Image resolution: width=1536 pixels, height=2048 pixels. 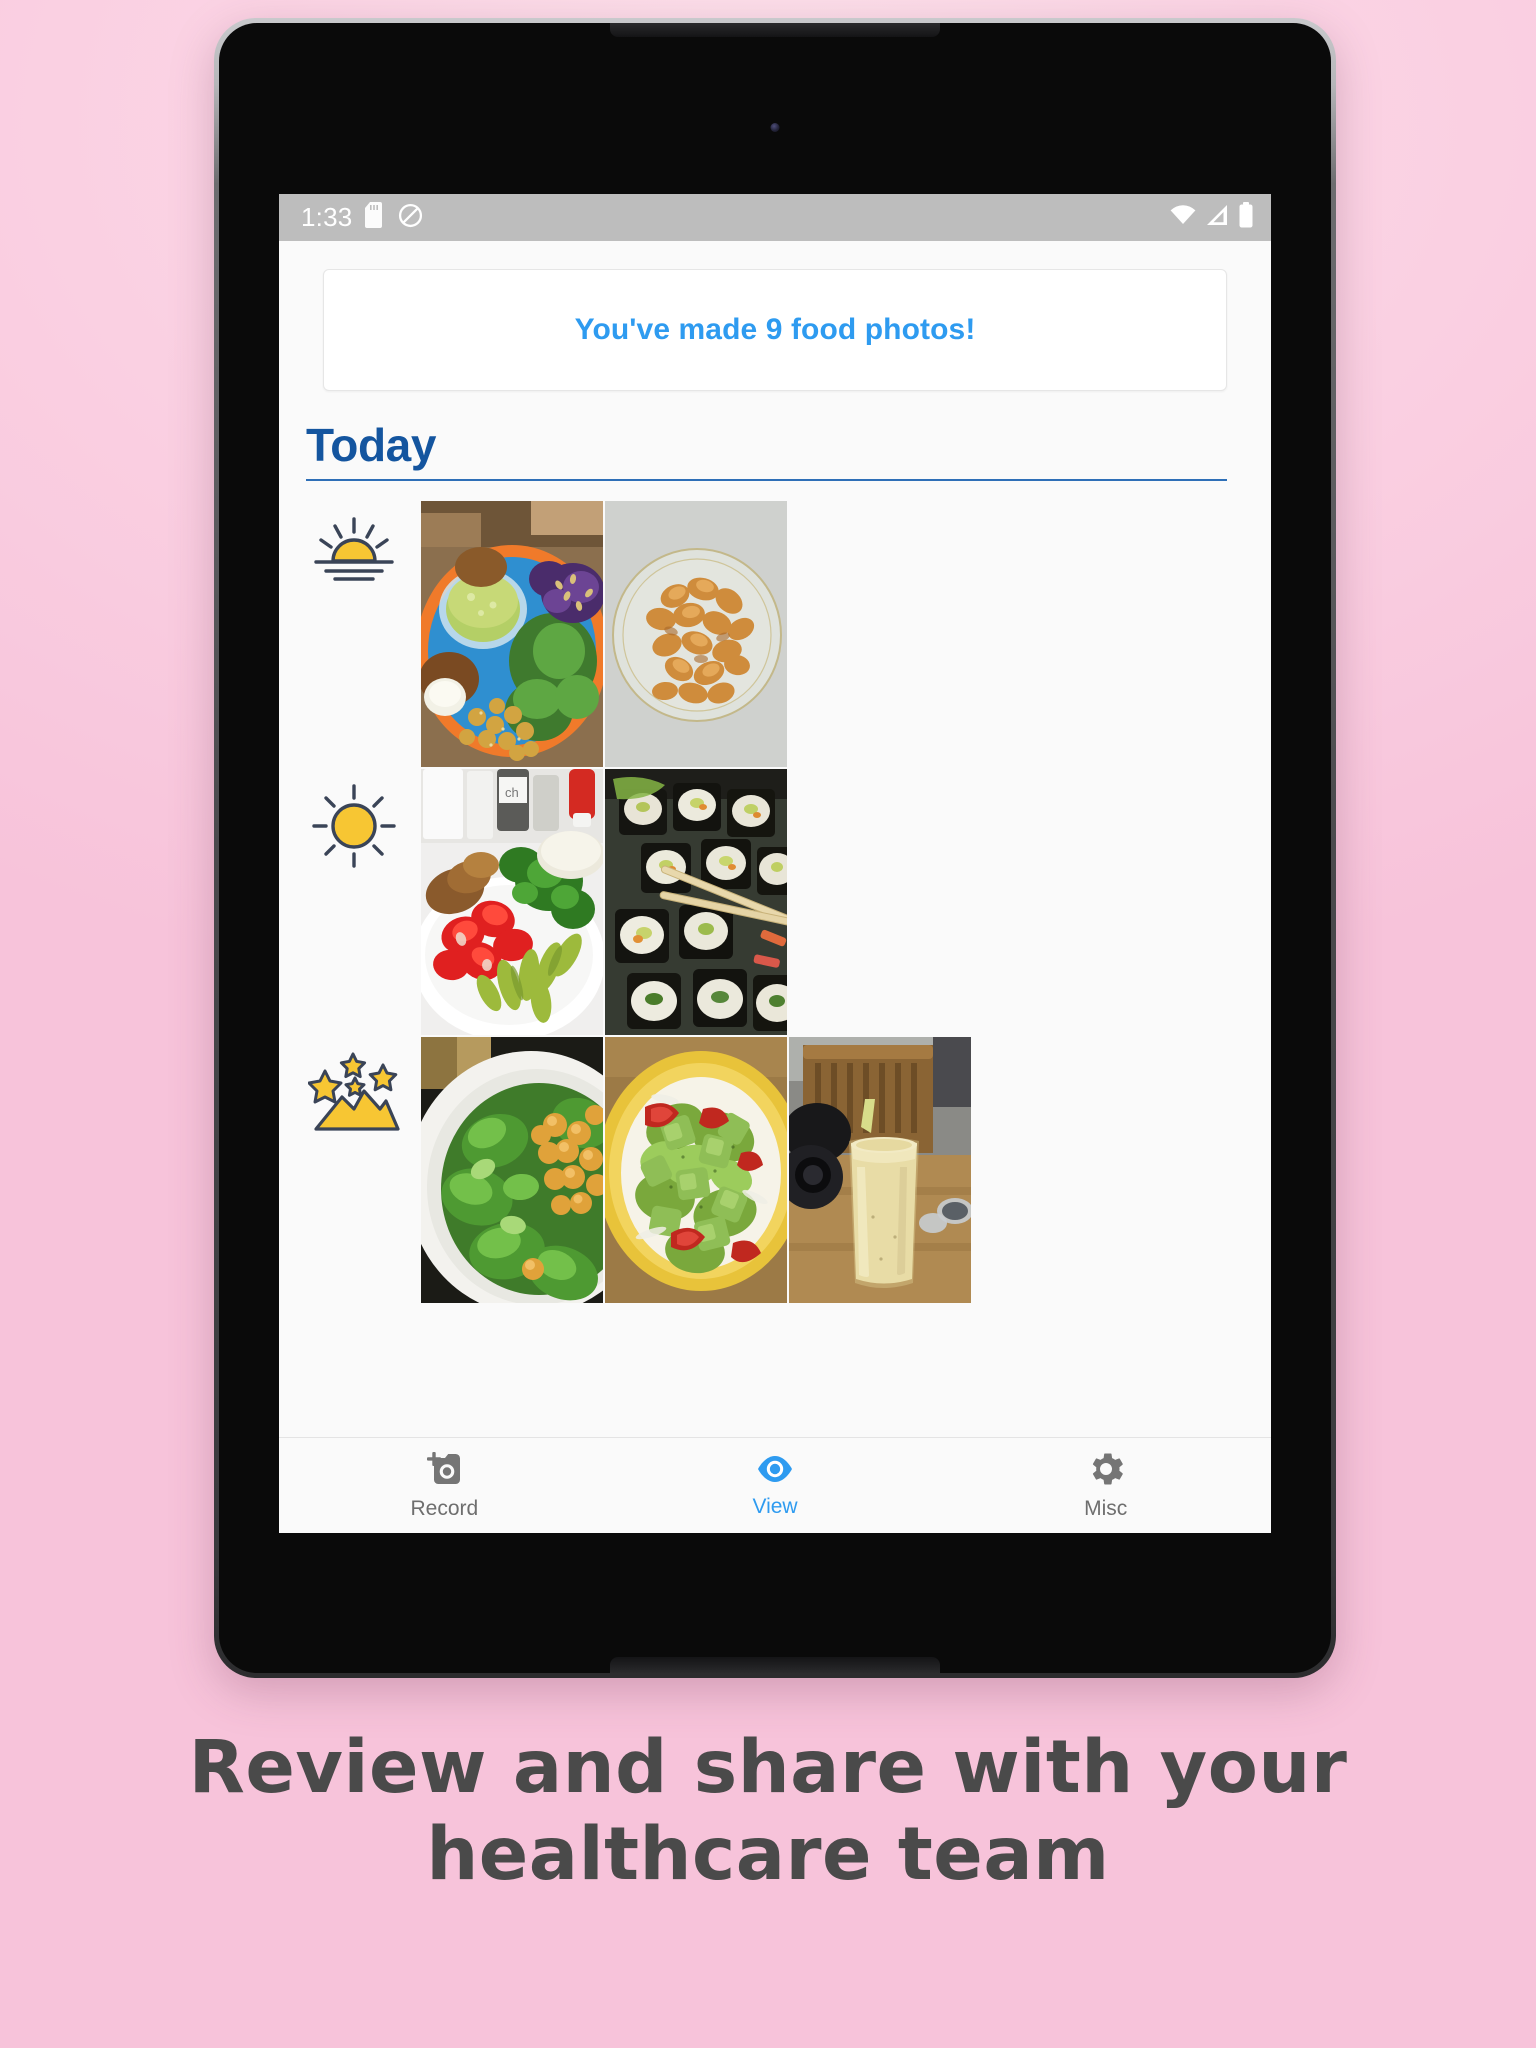 I want to click on sd-card-icon, so click(x=375, y=217).